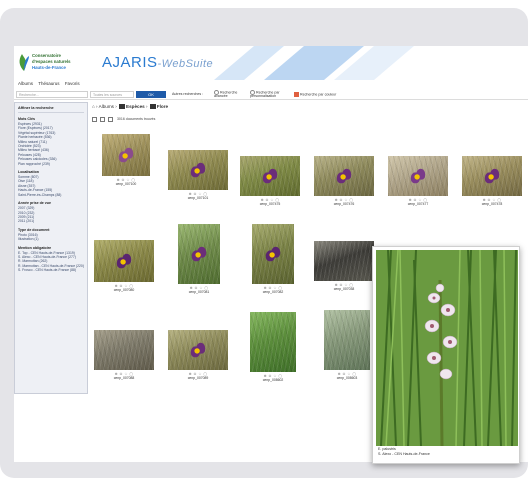 This screenshot has width=528, height=486. What do you see at coordinates (130, 62) in the screenshot?
I see `brand-name: AJARIS` at bounding box center [130, 62].